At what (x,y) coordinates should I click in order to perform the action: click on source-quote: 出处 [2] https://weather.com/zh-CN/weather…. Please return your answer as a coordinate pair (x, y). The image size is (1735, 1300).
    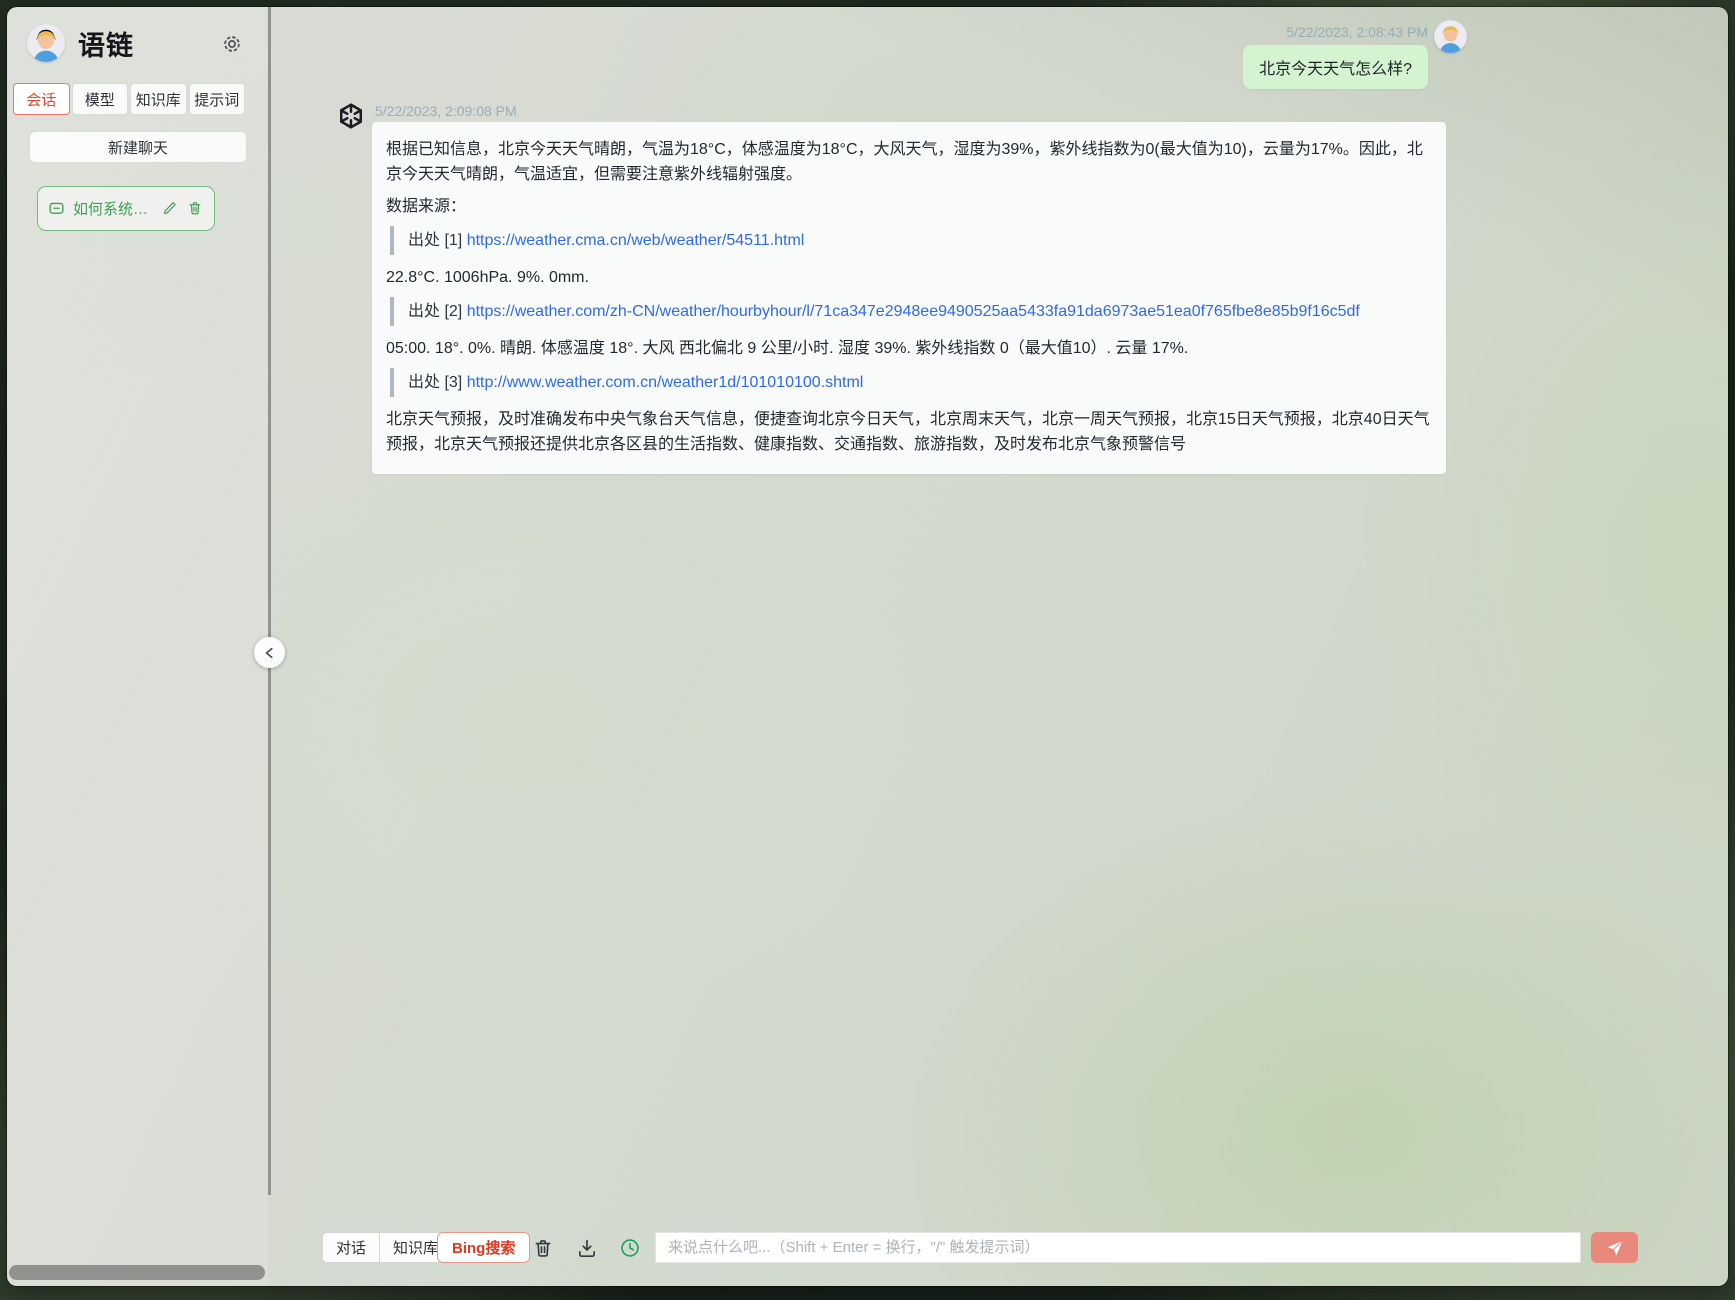
    Looking at the image, I should click on (911, 311).